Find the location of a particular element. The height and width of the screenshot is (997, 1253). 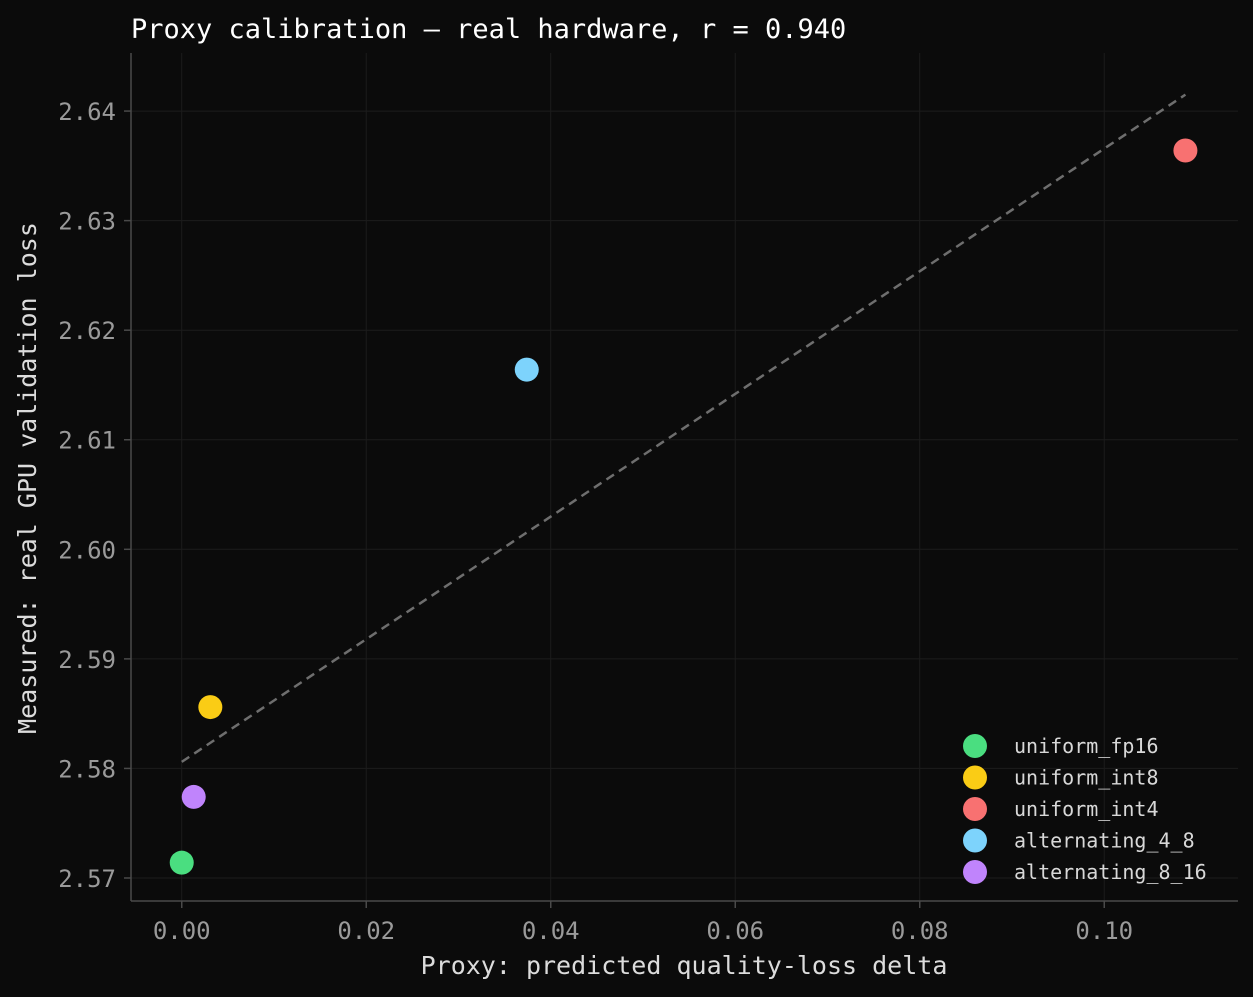

x-axis-label: Proxy: predicted quality-loss delta is located at coordinates (684, 965).